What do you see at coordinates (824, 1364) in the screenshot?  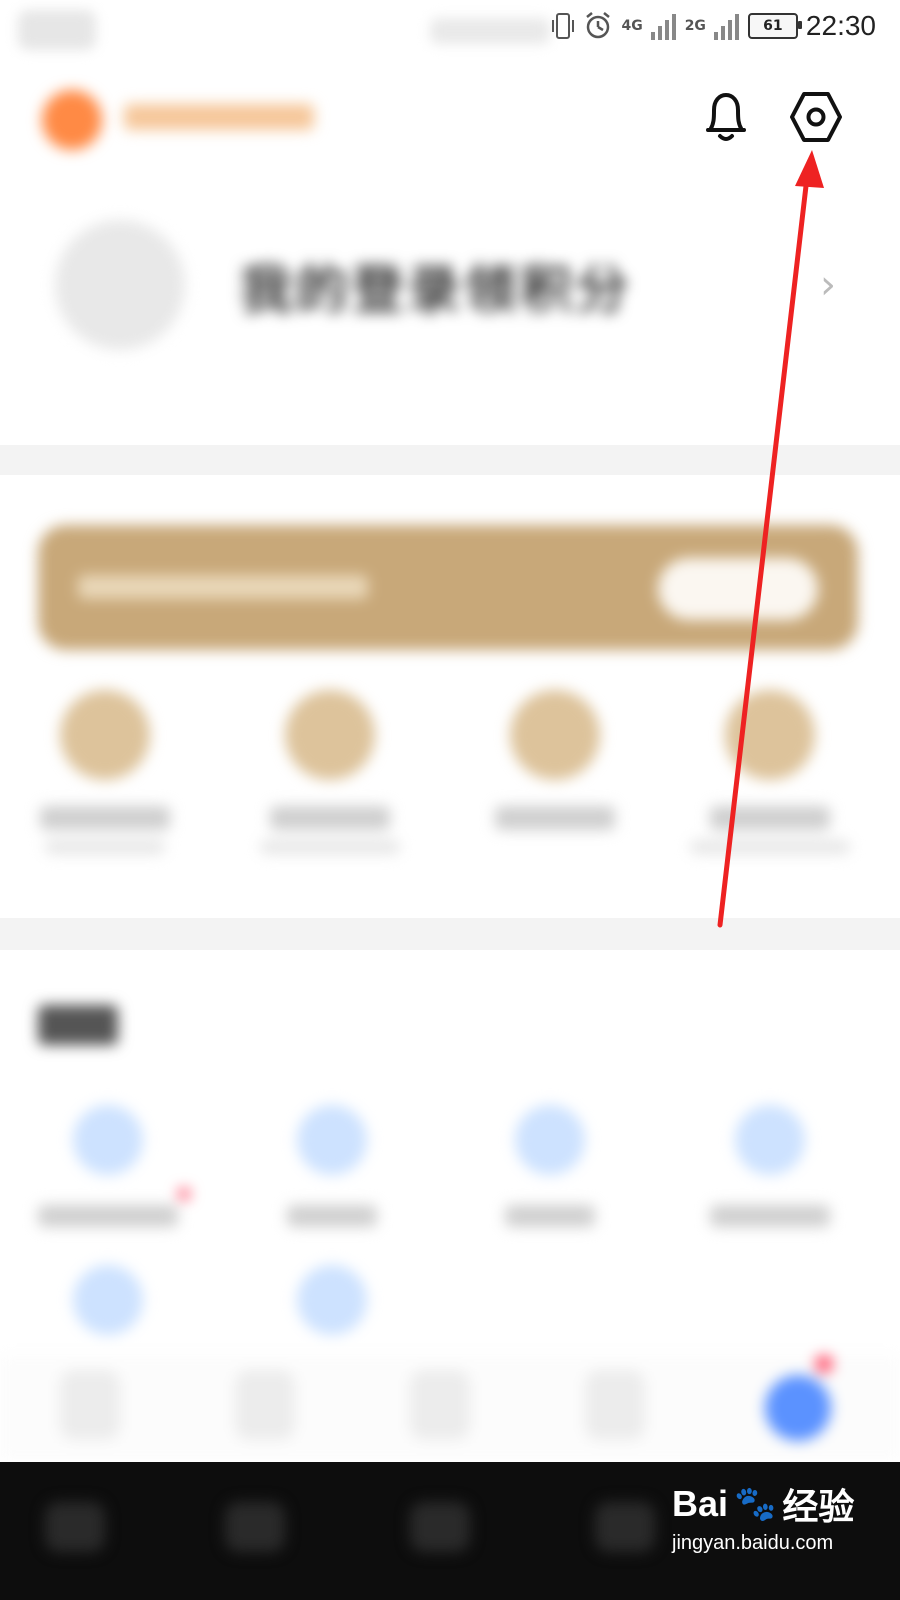 I see `tab-badge-dot` at bounding box center [824, 1364].